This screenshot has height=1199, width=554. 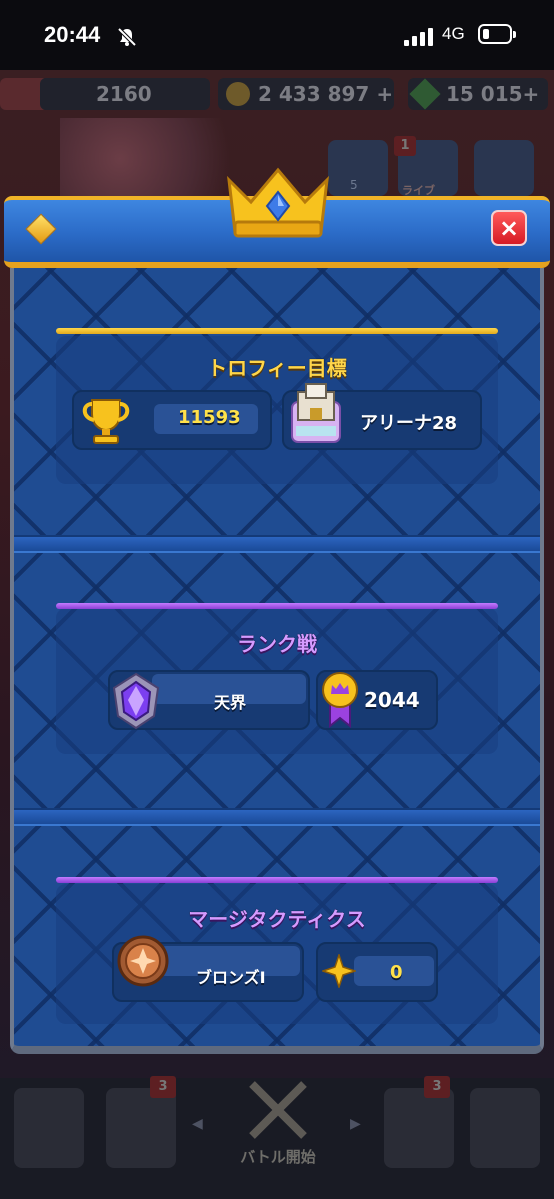 I want to click on gem-plus: +, so click(x=531, y=94).